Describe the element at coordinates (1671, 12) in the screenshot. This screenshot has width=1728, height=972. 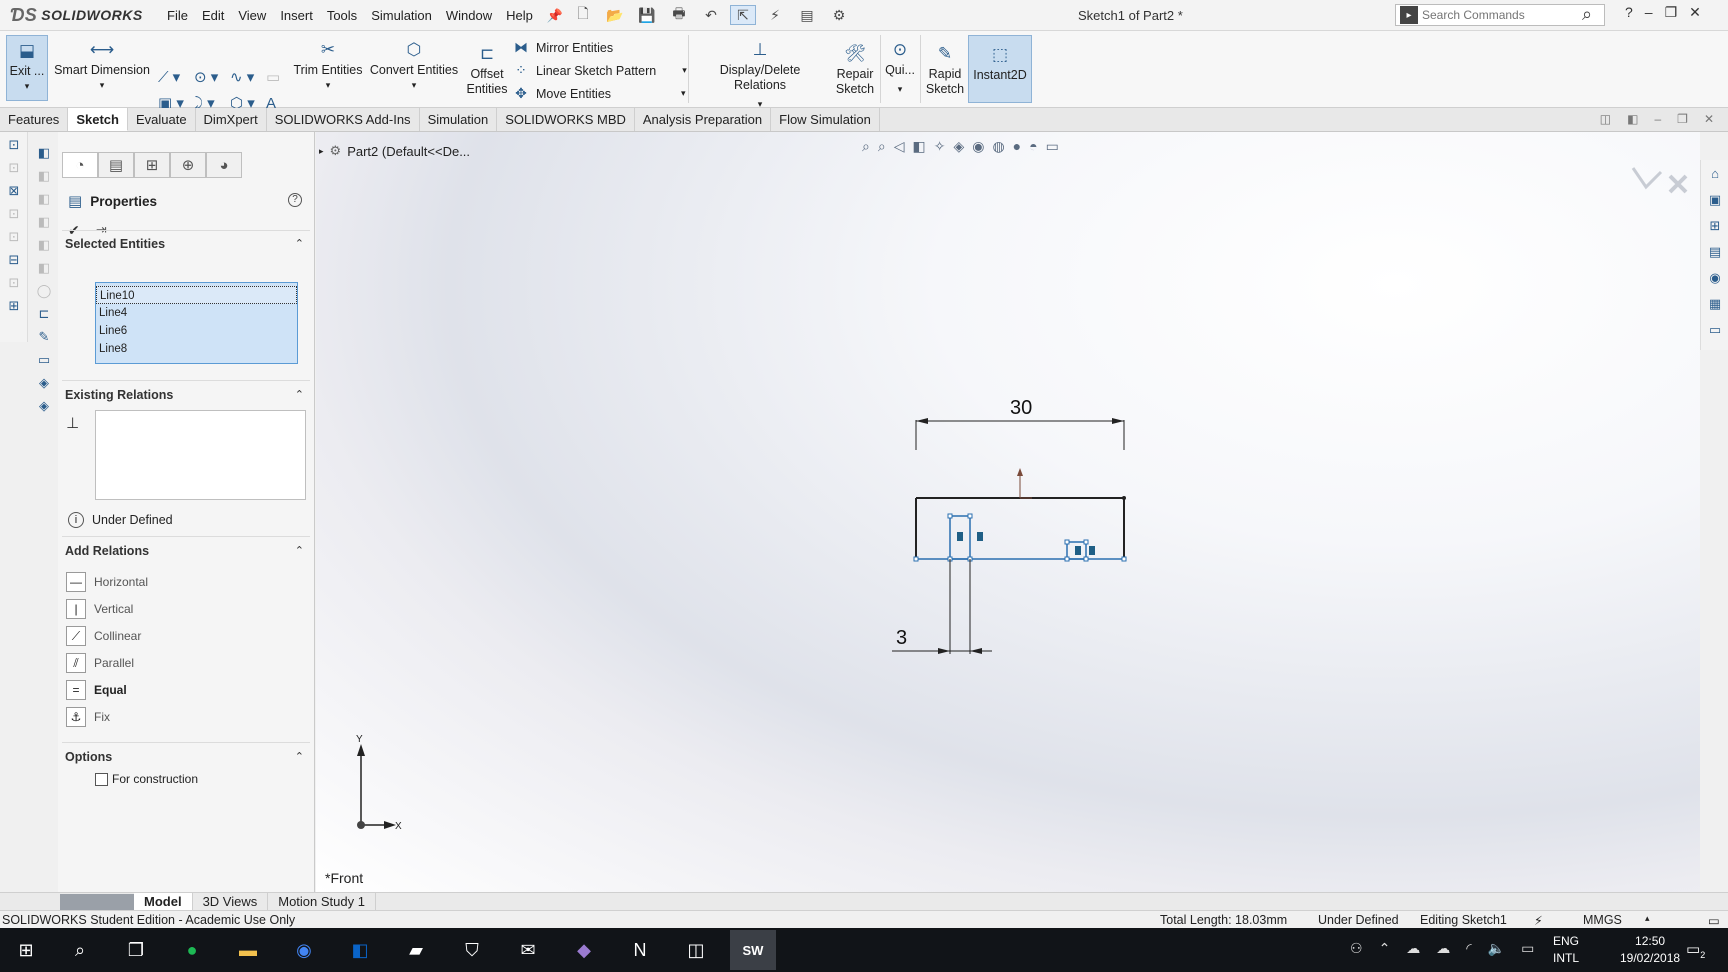
I see `restore-icon: ❐` at that location.